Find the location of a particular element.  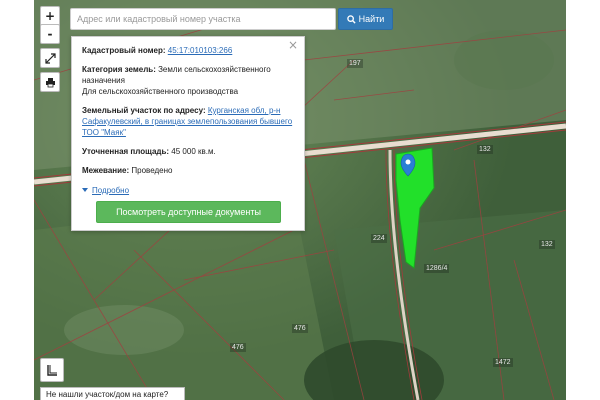

layers-button is located at coordinates (52, 370).